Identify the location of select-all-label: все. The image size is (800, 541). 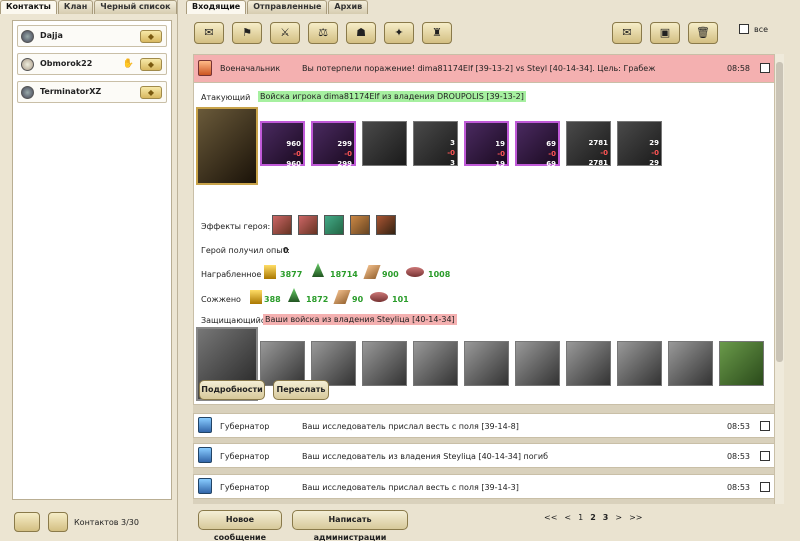
(761, 29).